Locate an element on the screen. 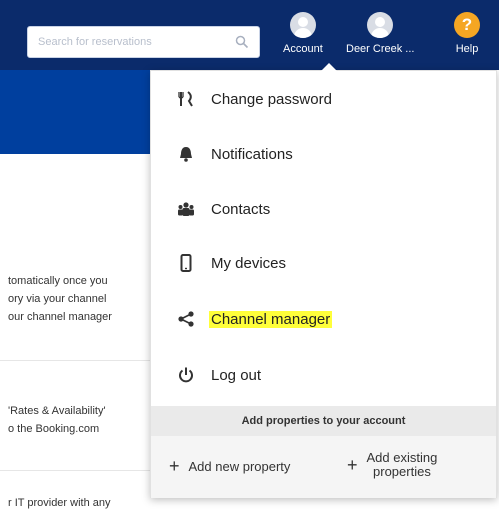  power-icon is located at coordinates (186, 375).